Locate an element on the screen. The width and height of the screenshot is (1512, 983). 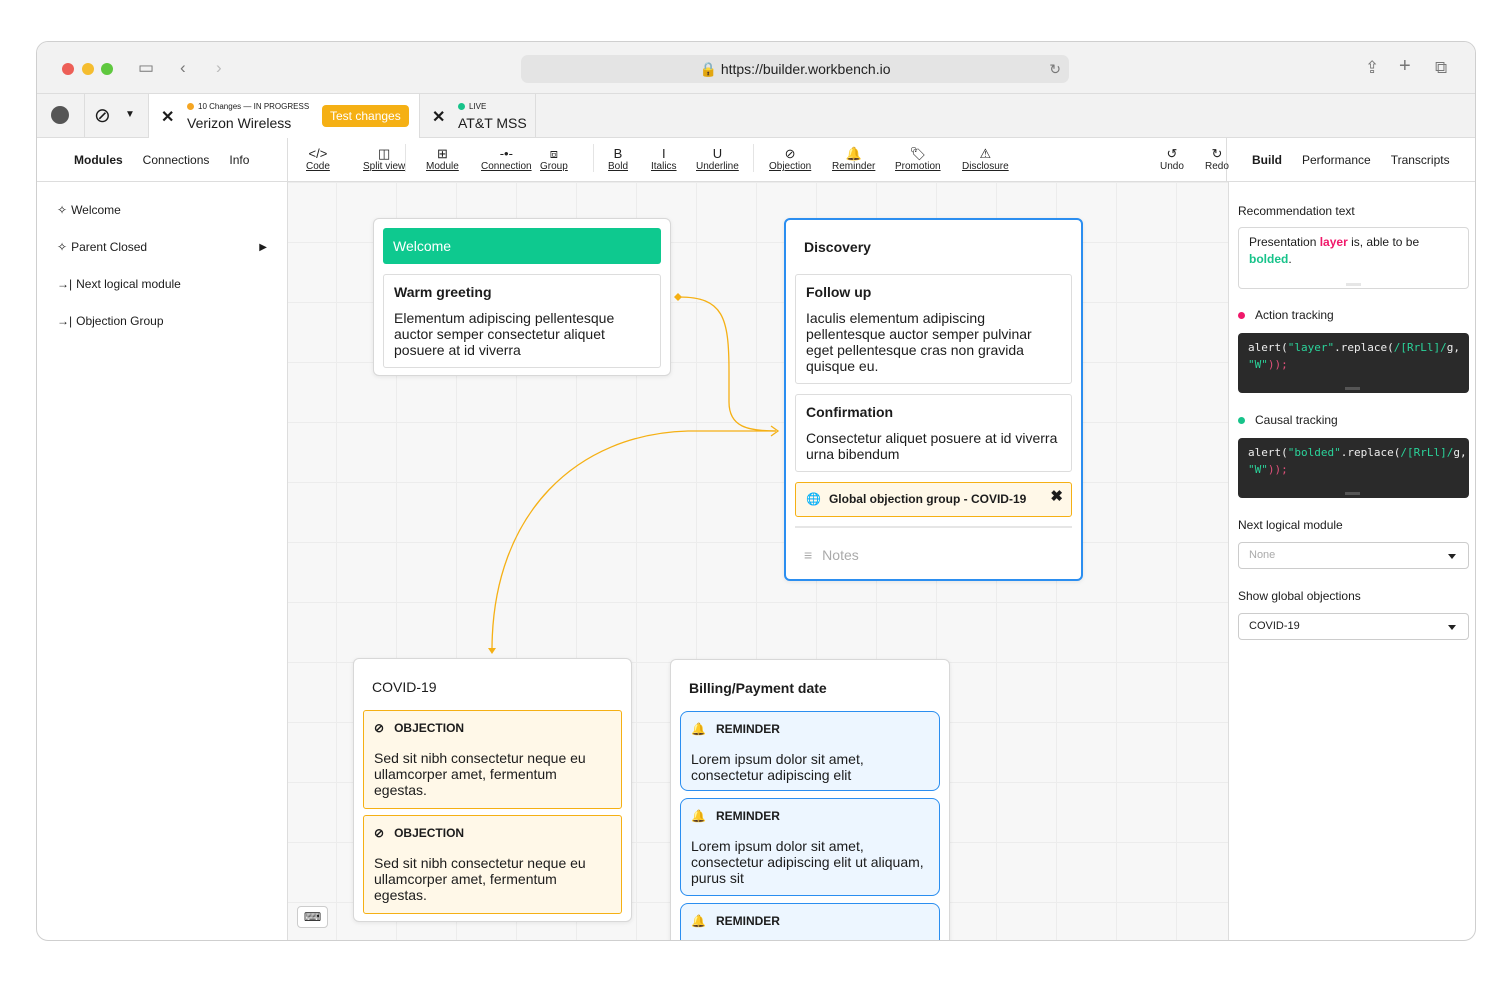
item-title: Warm greeting is located at coordinates (443, 292).